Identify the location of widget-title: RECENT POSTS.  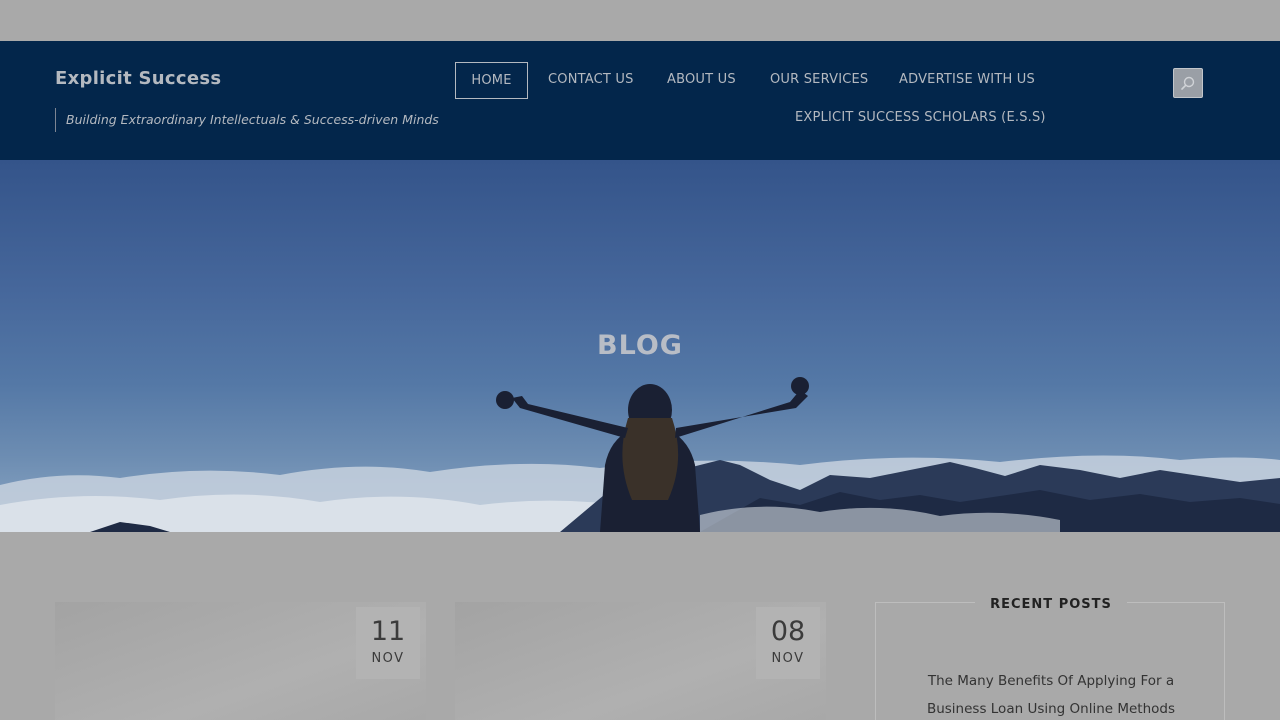
(1051, 602).